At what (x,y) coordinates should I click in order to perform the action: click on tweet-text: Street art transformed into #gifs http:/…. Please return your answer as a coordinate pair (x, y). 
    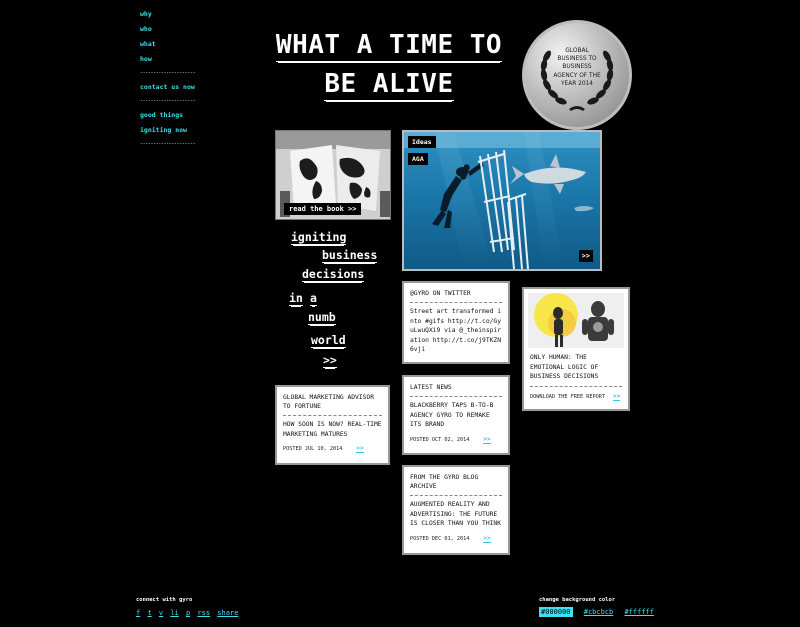
    Looking at the image, I should click on (456, 329).